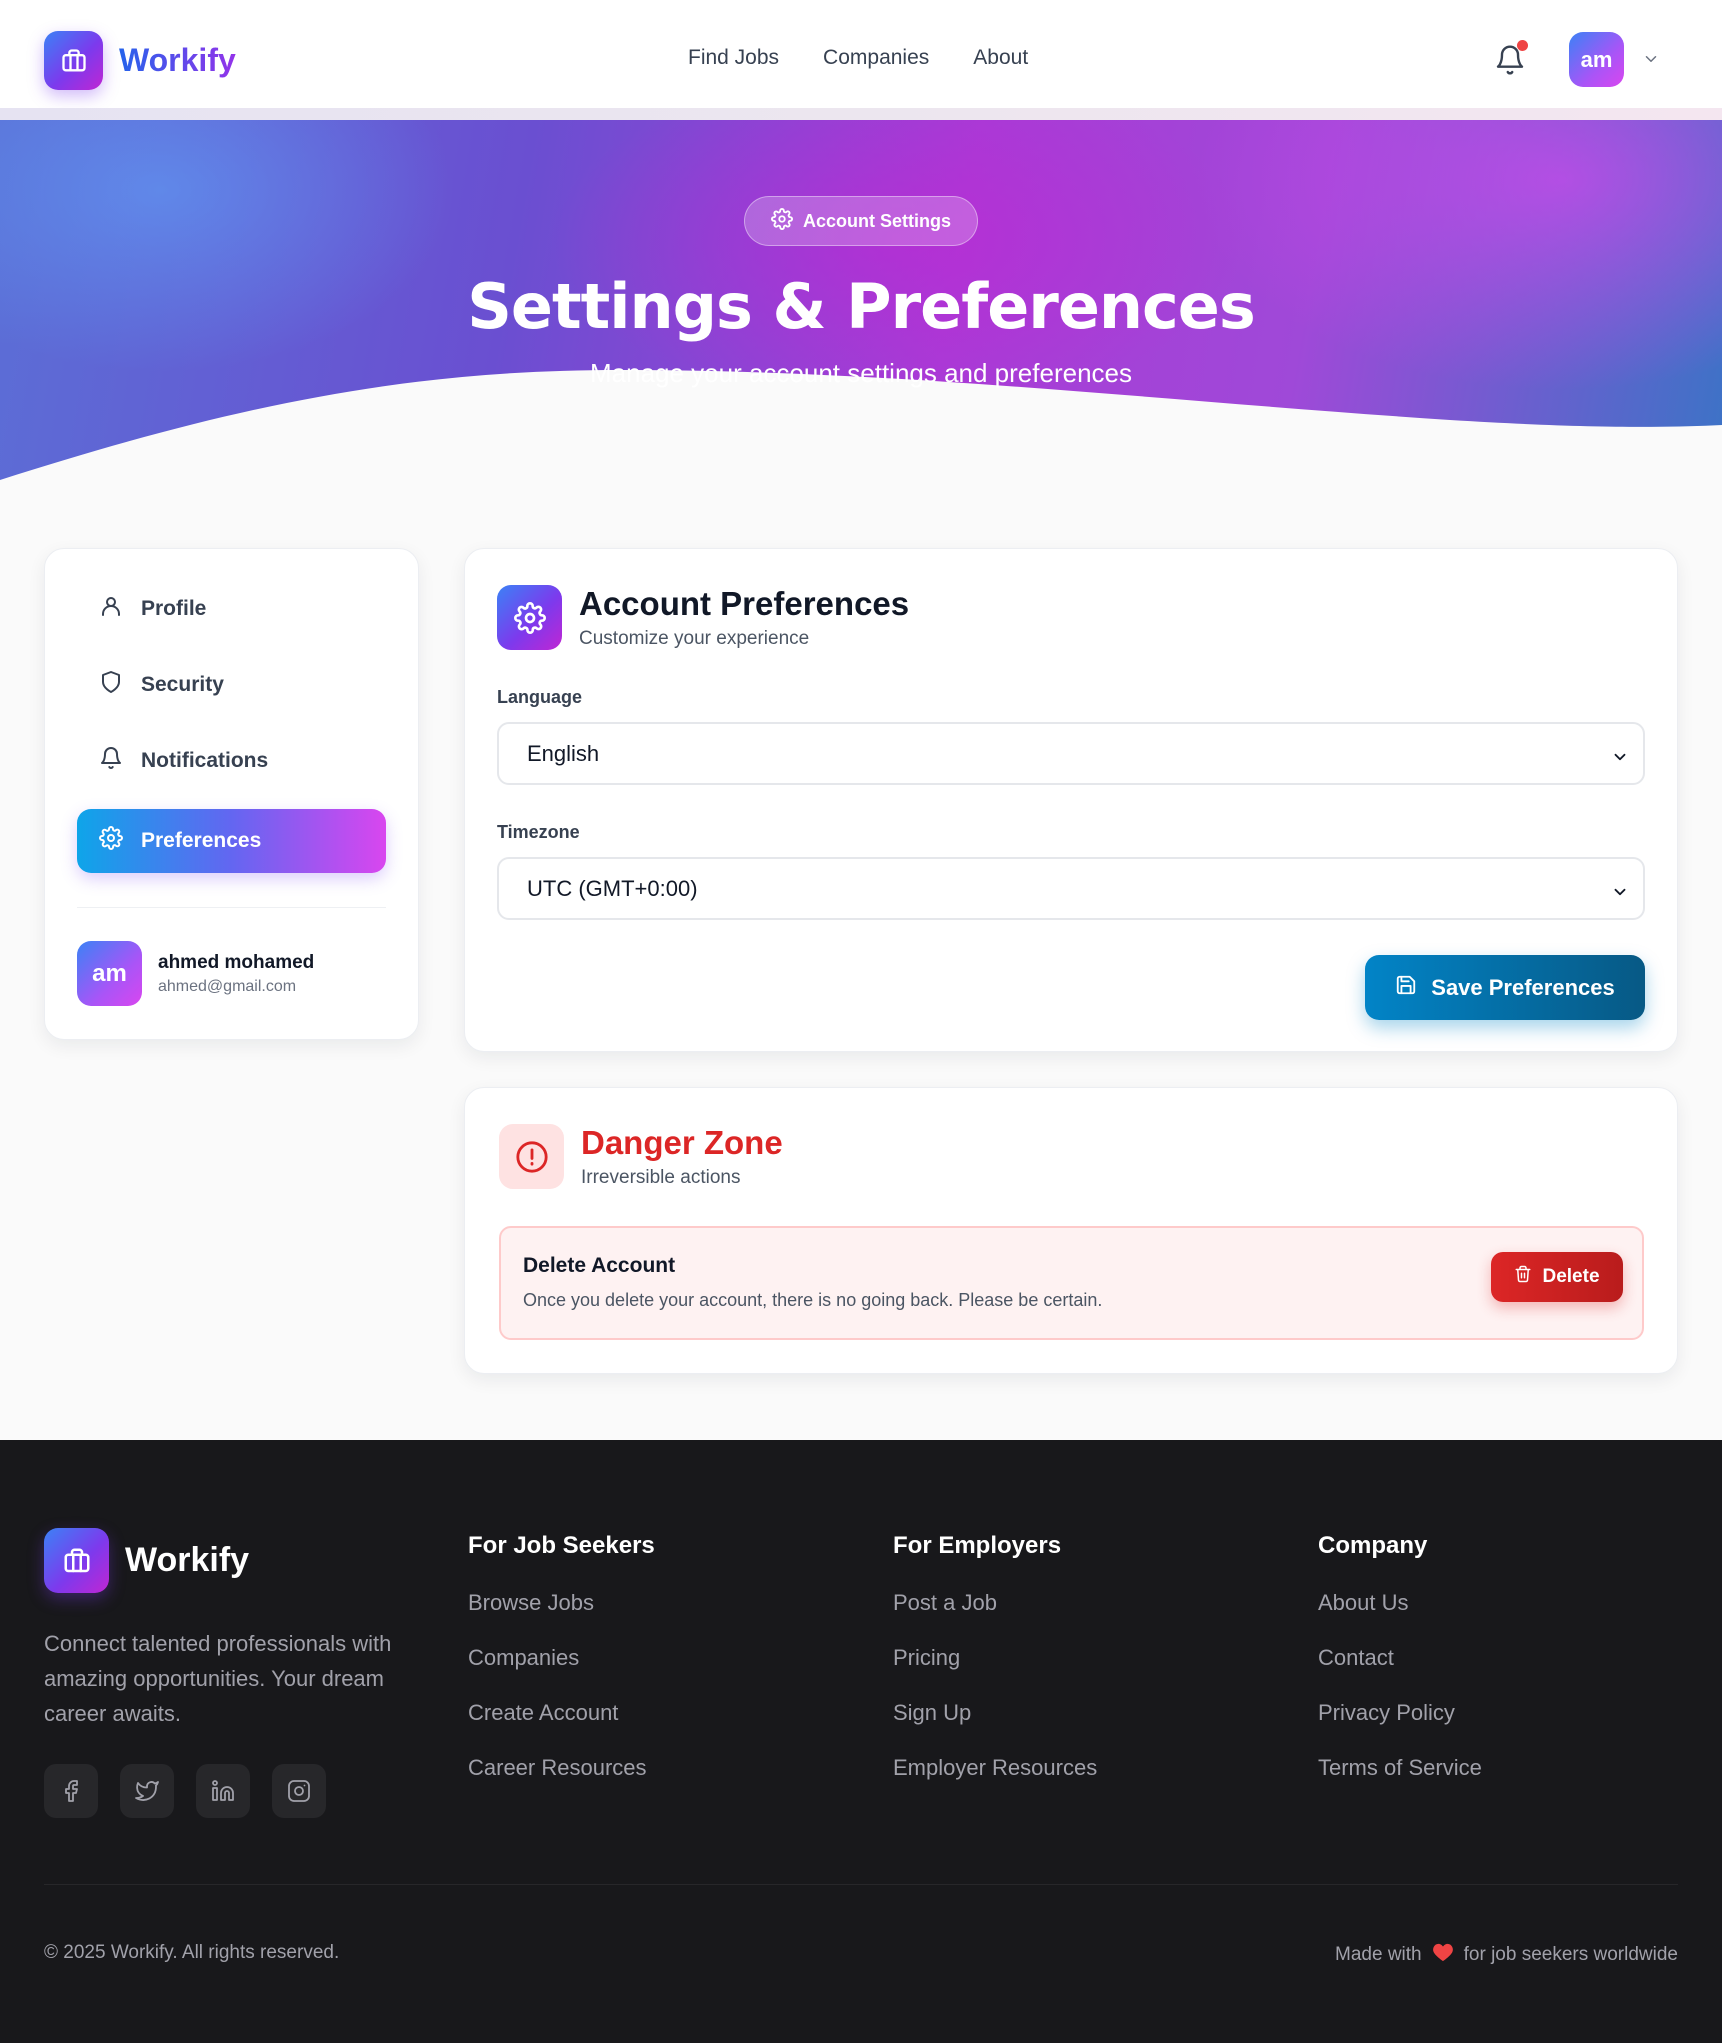 The width and height of the screenshot is (1722, 2043). I want to click on footer-column-title: For Job Seekers, so click(561, 1545).